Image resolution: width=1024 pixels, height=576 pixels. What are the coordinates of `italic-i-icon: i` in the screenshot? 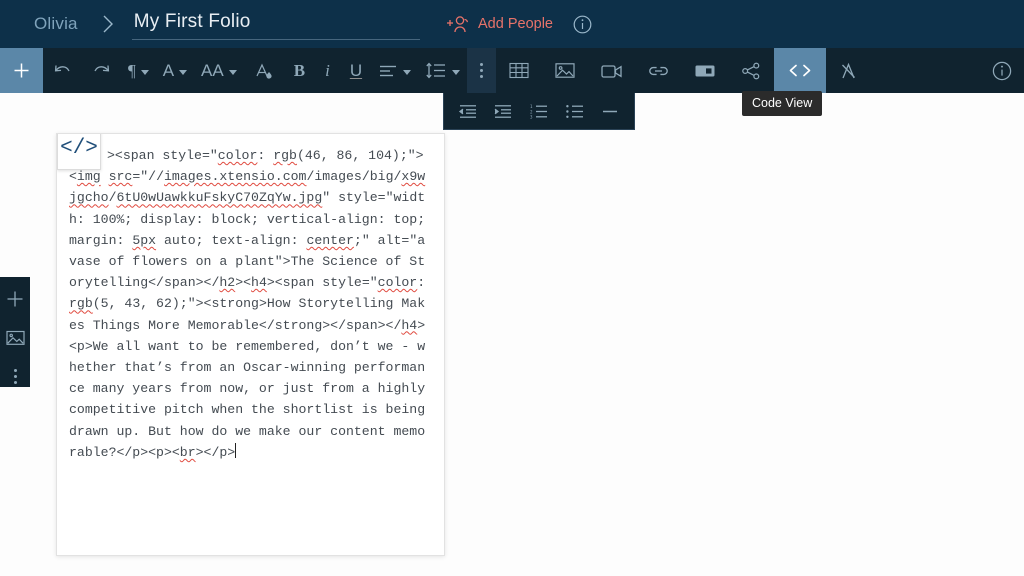 It's located at (327, 70).